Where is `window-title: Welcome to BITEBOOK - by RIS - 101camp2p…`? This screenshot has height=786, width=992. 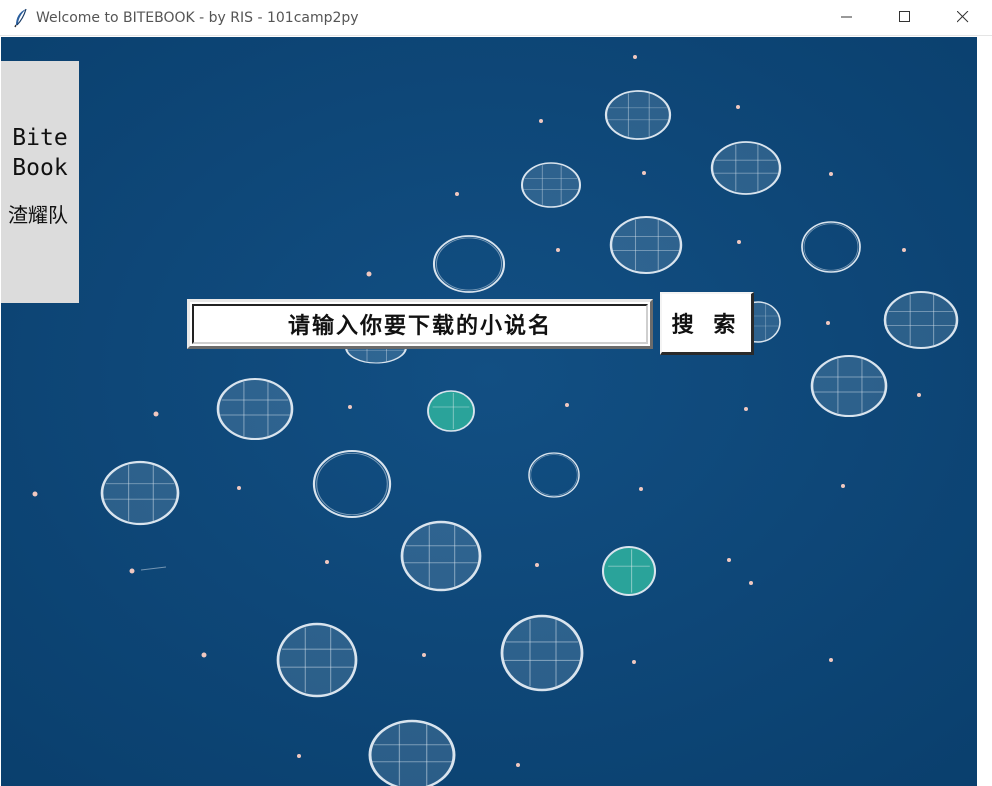 window-title: Welcome to BITEBOOK - by RIS - 101camp2p… is located at coordinates (197, 17).